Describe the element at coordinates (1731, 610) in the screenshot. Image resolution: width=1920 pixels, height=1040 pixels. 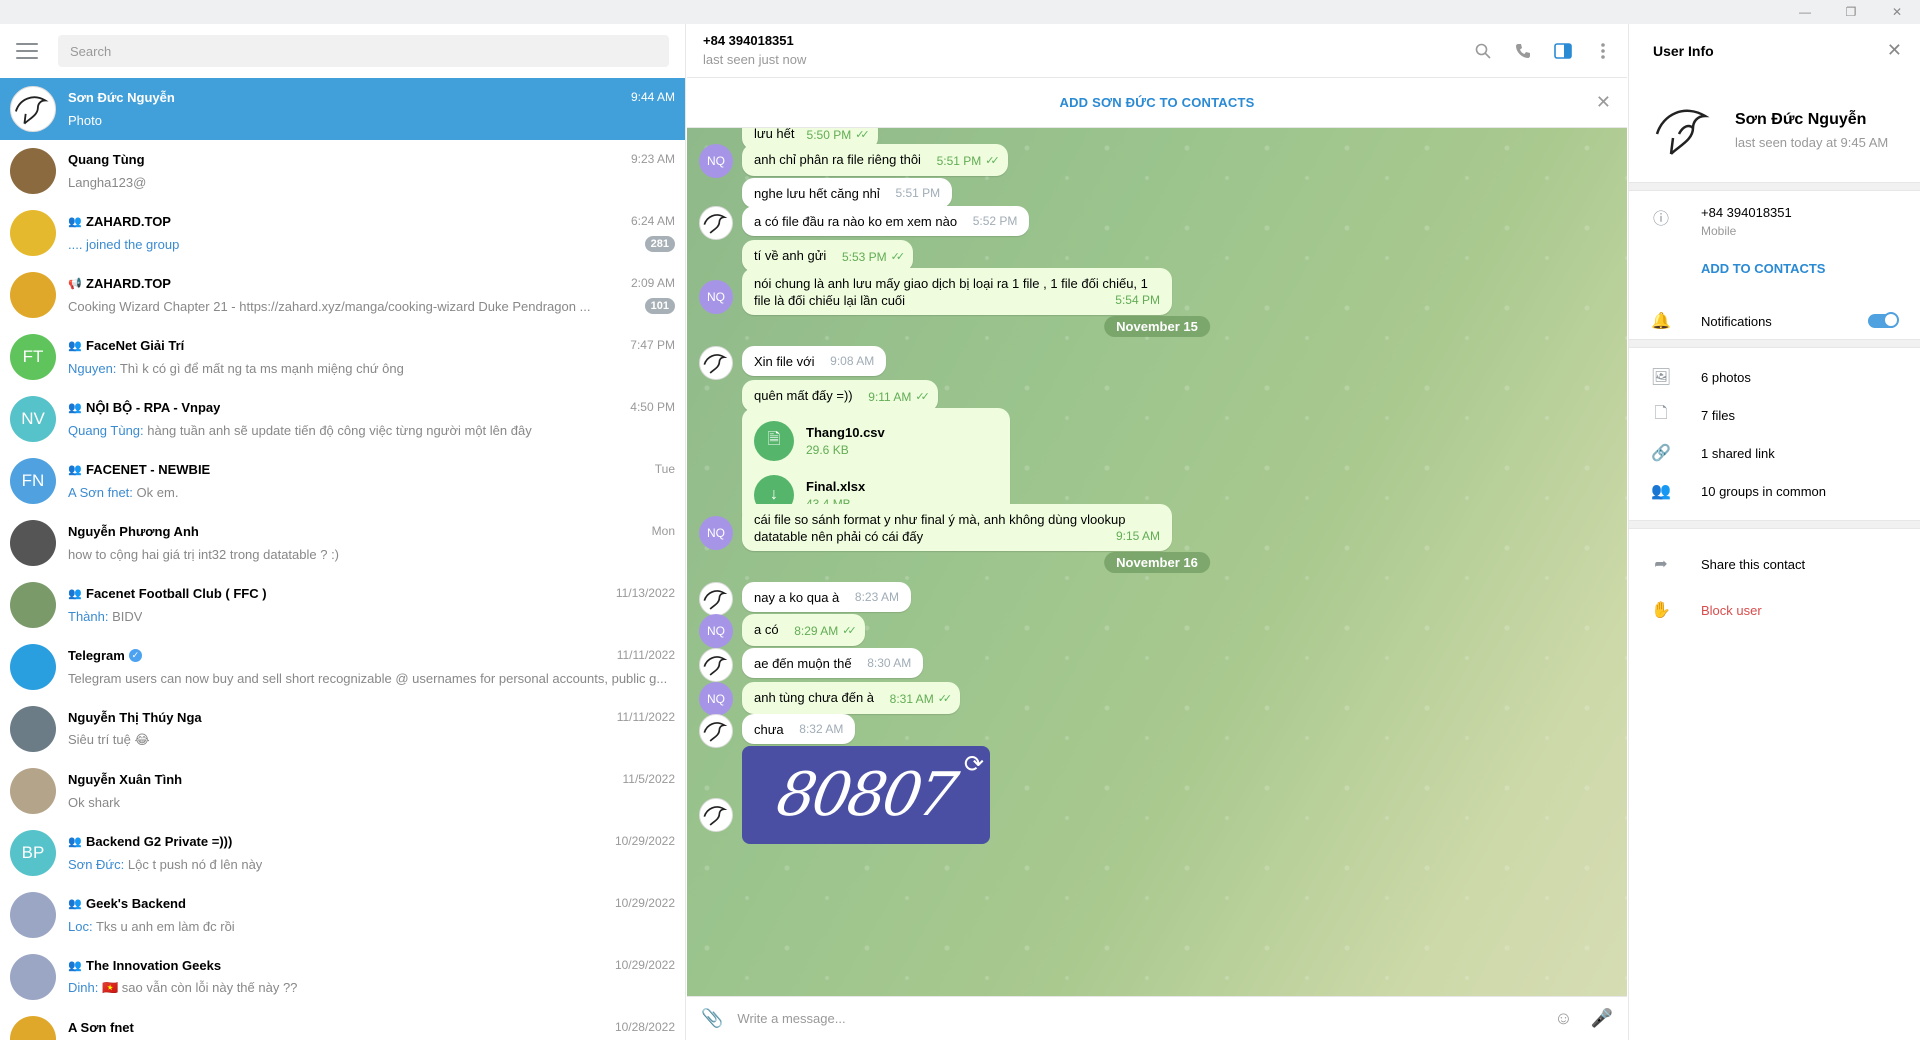
I see `block-user-button: Block user` at that location.